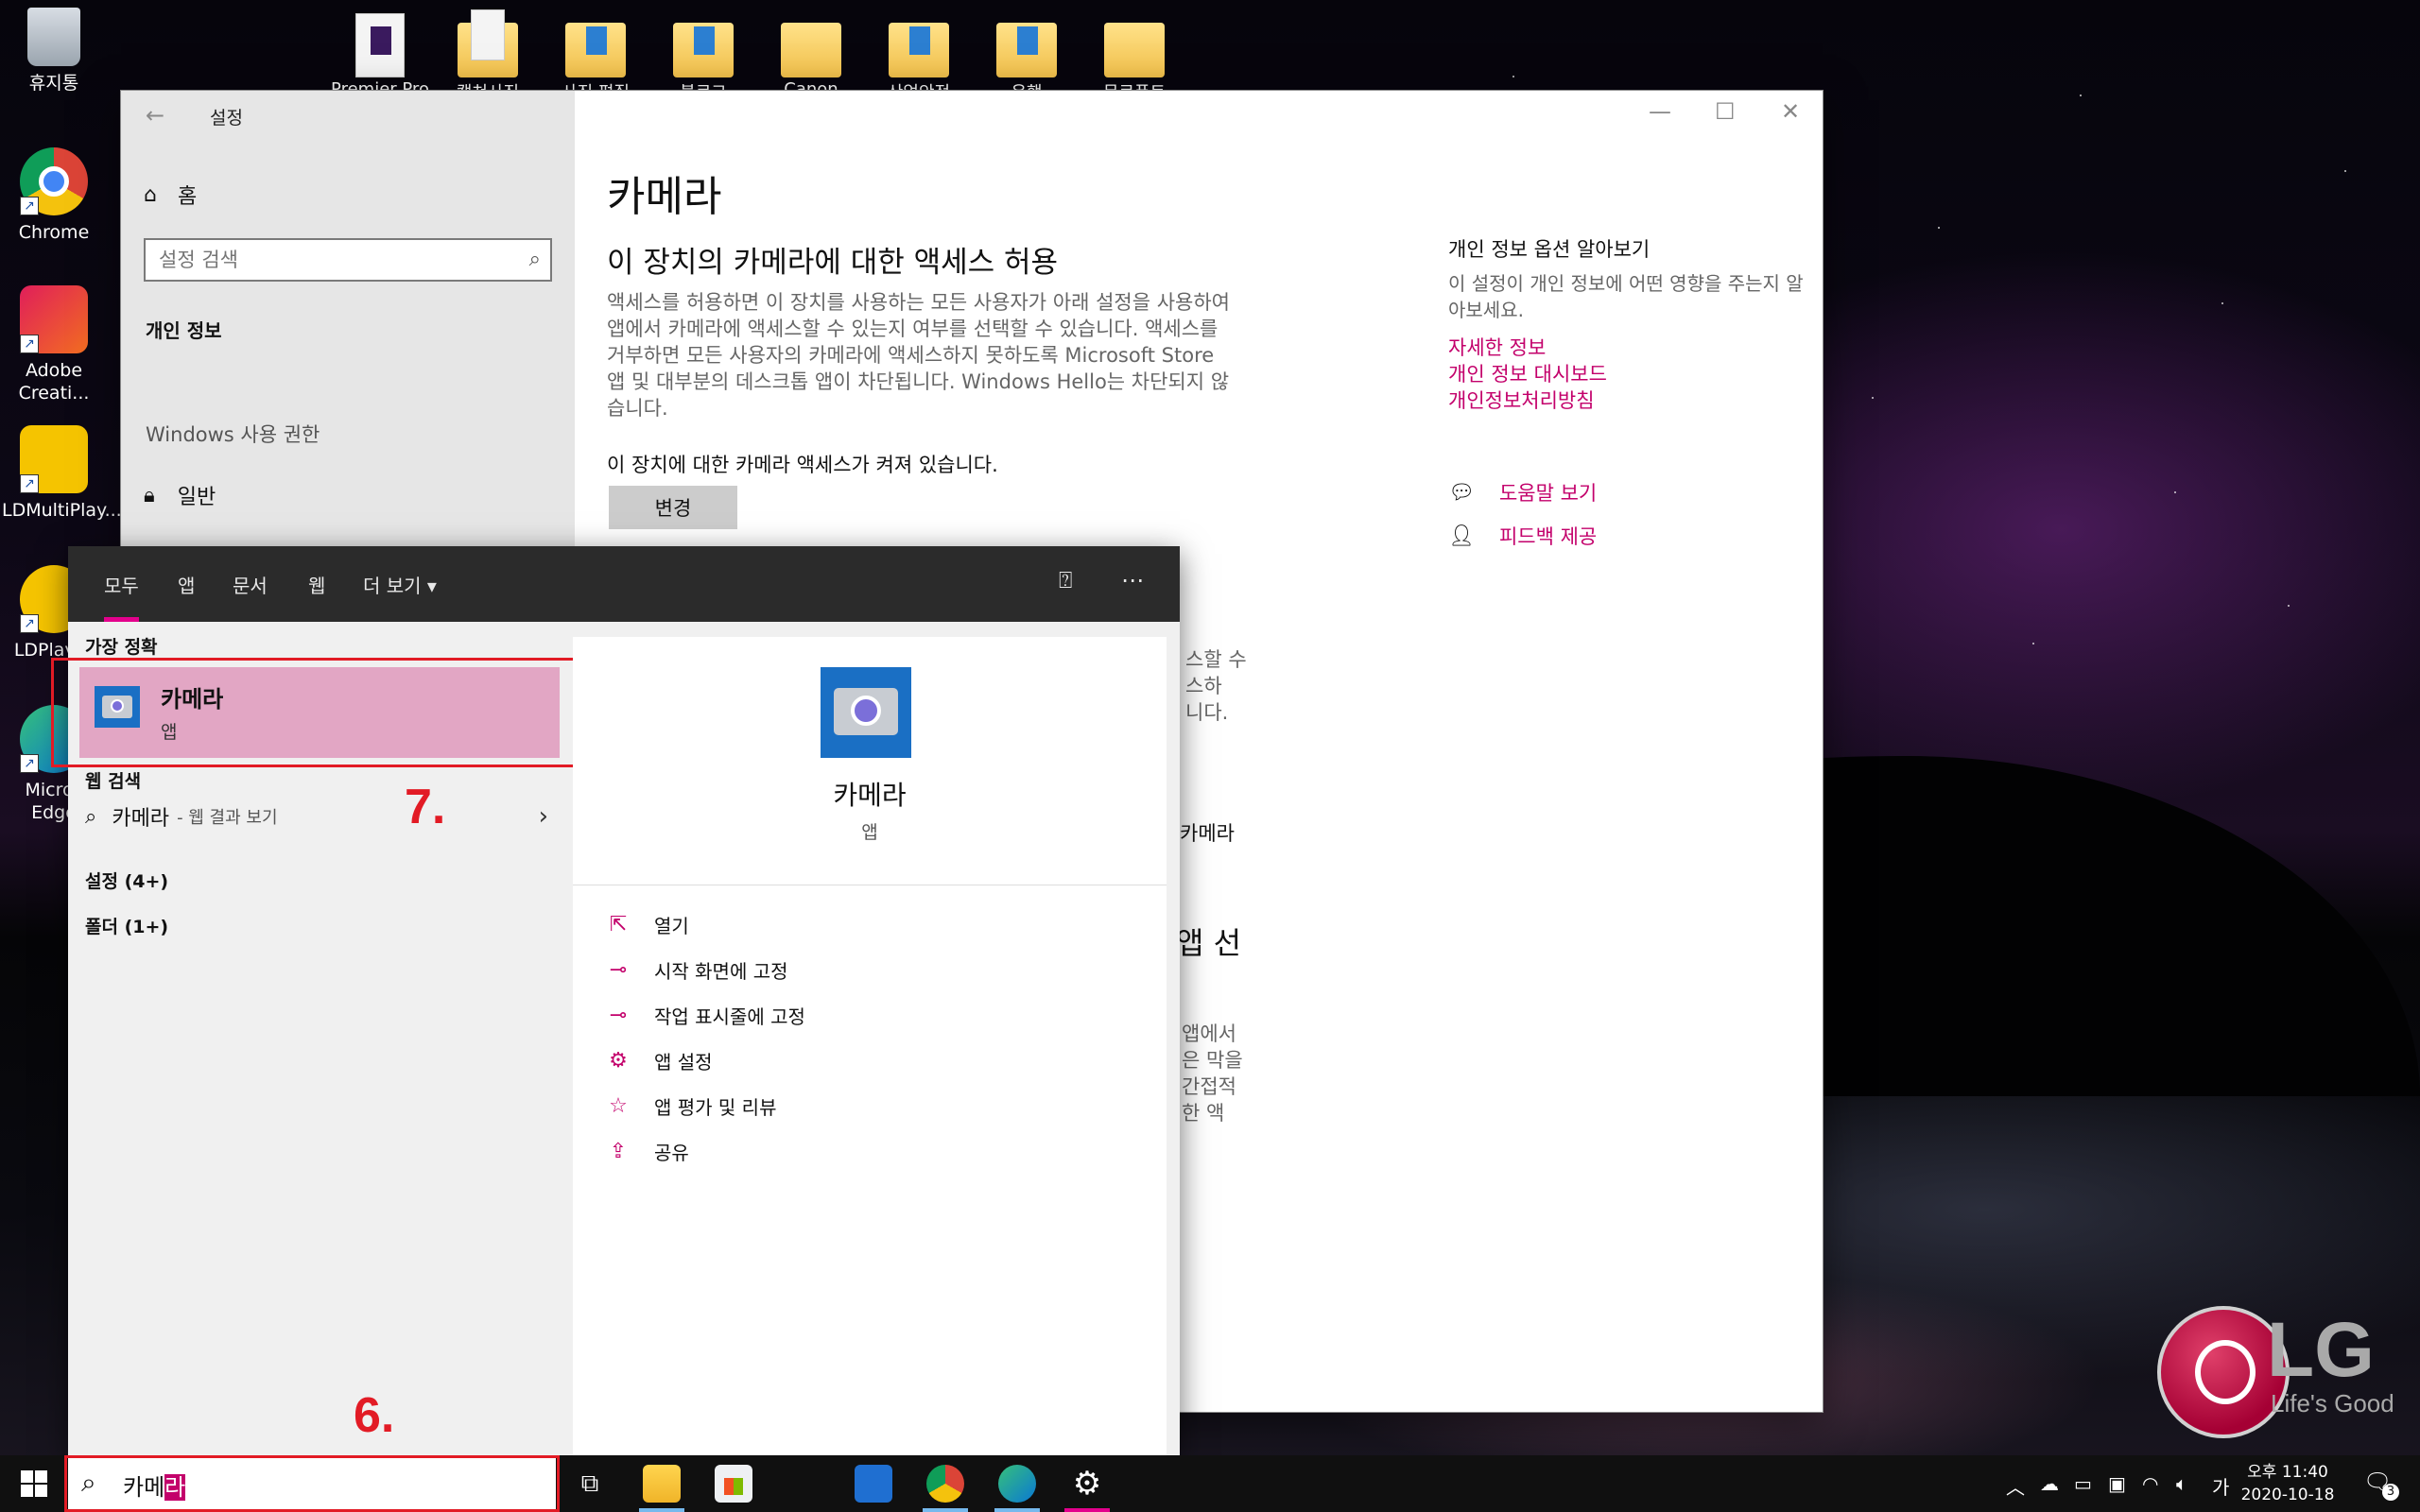 This screenshot has height=1512, width=2420. What do you see at coordinates (2220, 1486) in the screenshot?
I see `ime-indicator: 가` at bounding box center [2220, 1486].